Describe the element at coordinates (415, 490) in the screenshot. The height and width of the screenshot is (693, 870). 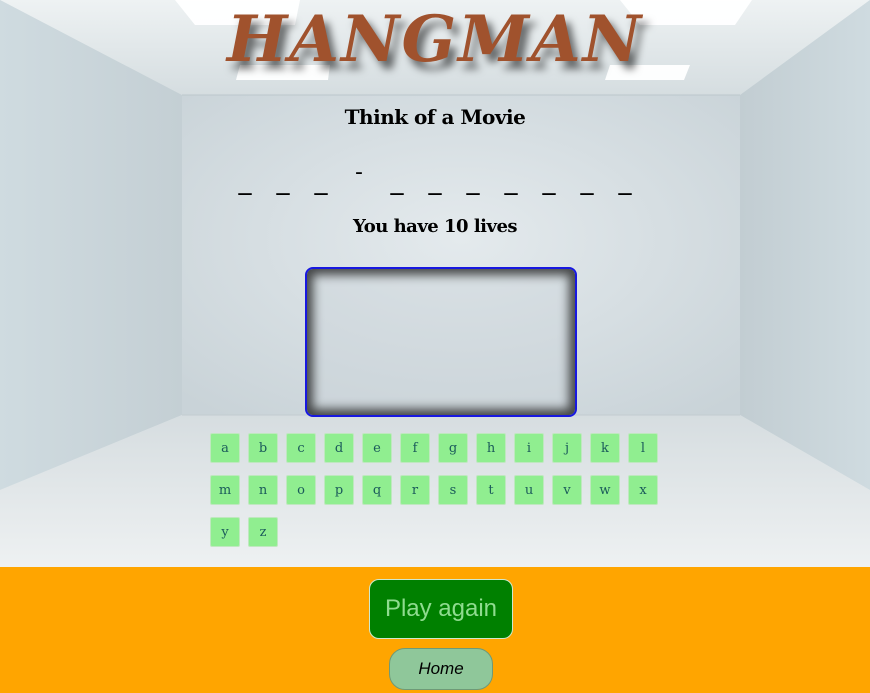
I see `letter-key-r: r` at that location.